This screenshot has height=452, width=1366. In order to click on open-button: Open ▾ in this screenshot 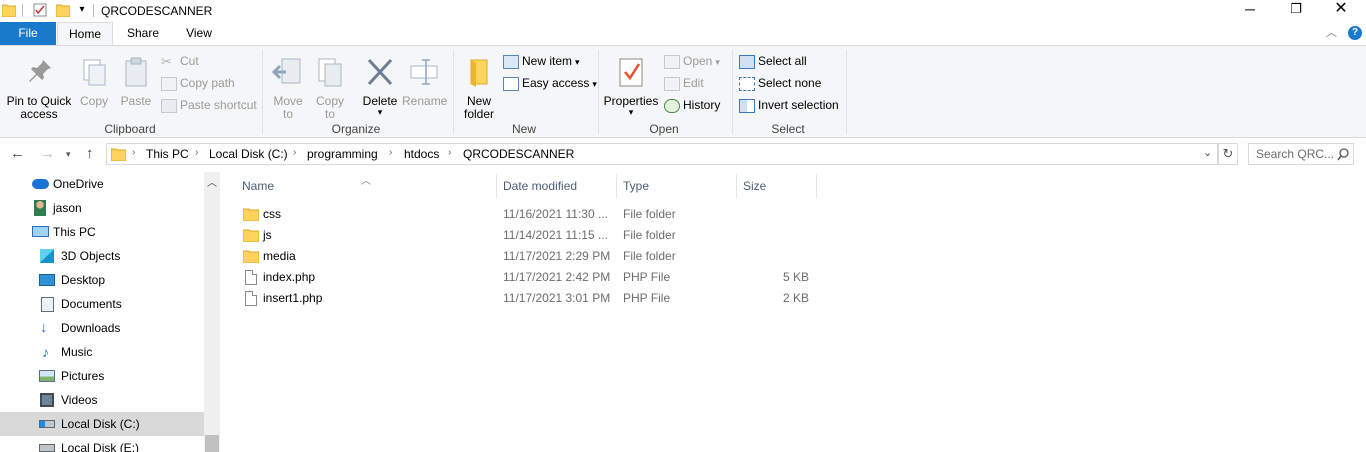, I will do `click(692, 61)`.